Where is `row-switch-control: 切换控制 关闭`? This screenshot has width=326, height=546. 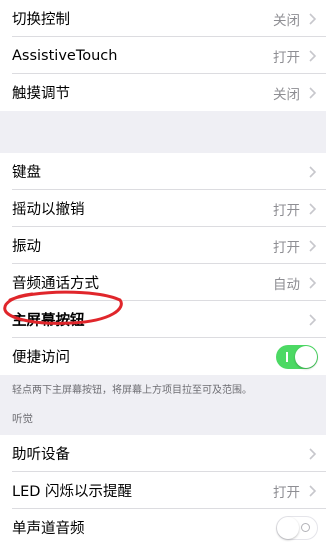
row-switch-control: 切换控制 关闭 is located at coordinates (163, 18).